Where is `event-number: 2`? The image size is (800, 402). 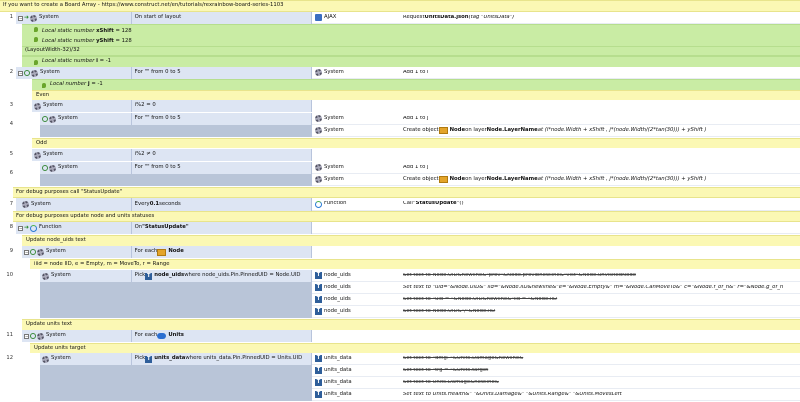
event-number: 2 is located at coordinates (11, 72).